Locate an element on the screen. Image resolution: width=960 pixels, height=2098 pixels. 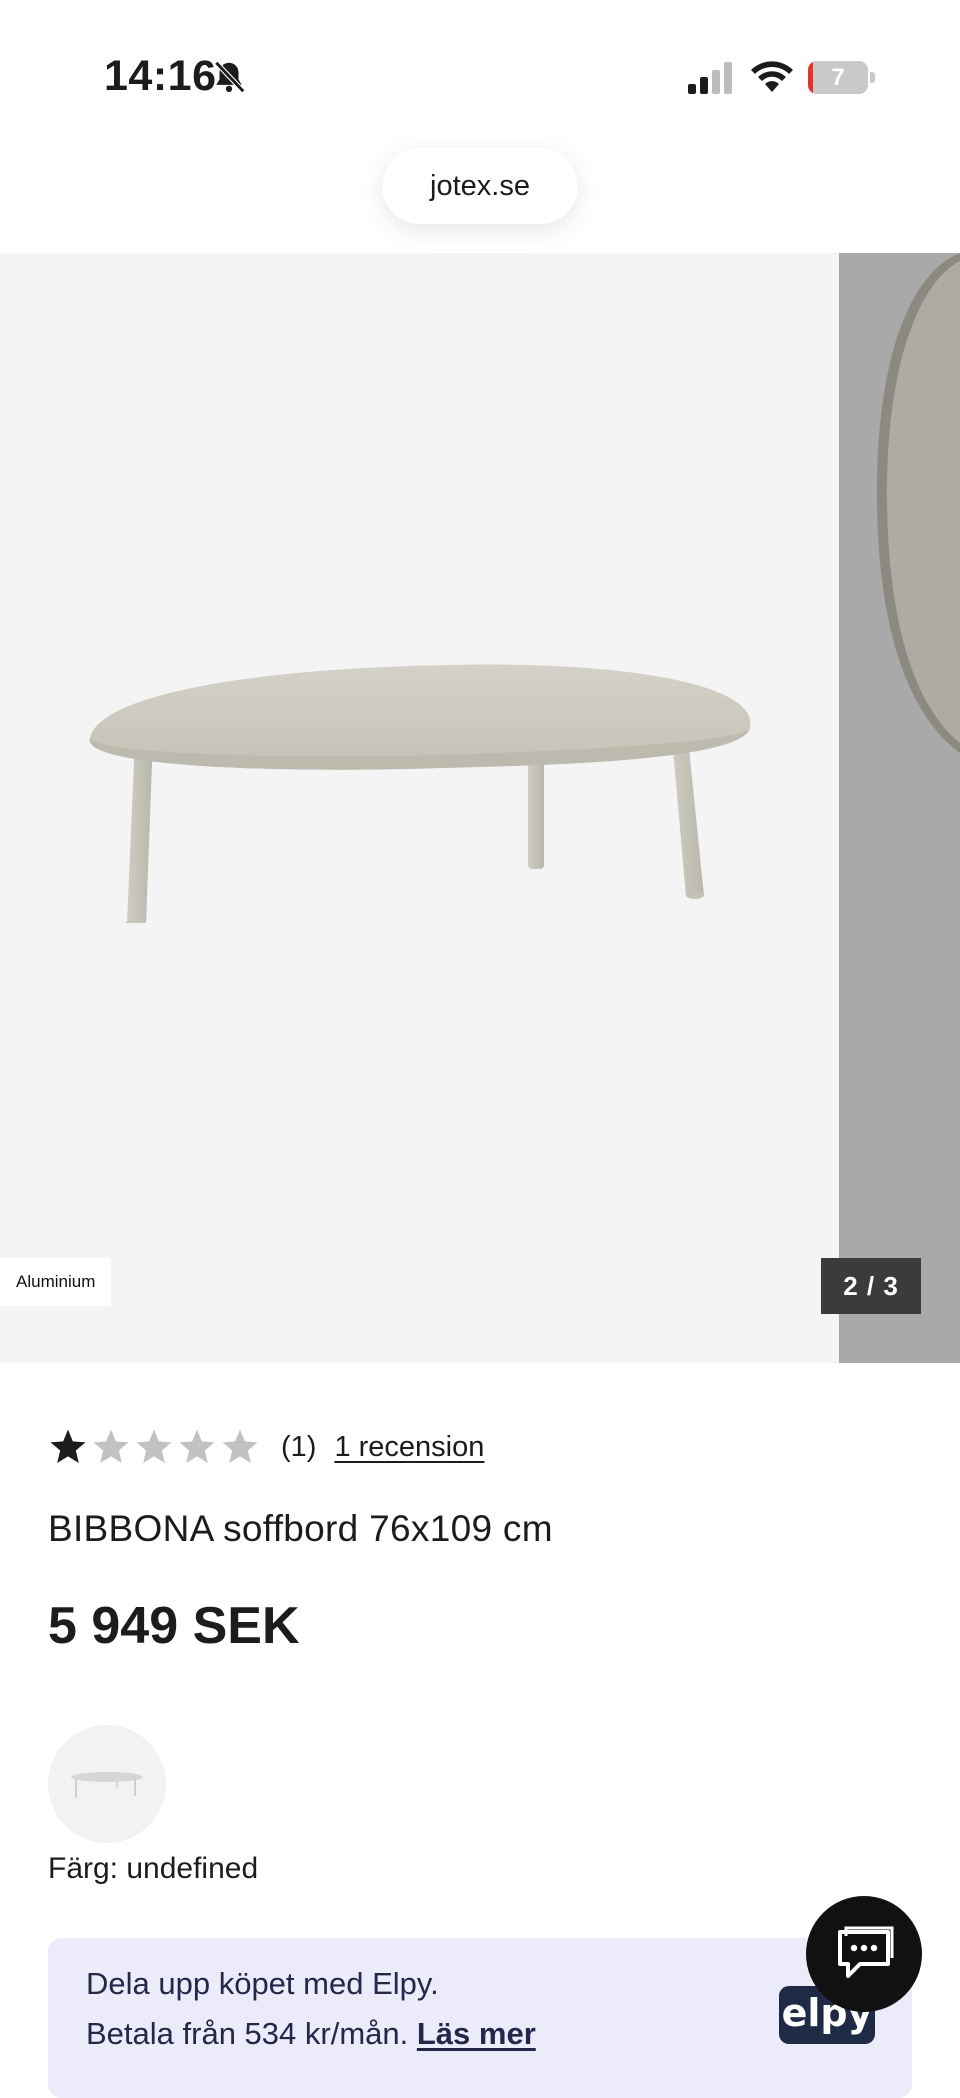
color-swatch is located at coordinates (107, 1784).